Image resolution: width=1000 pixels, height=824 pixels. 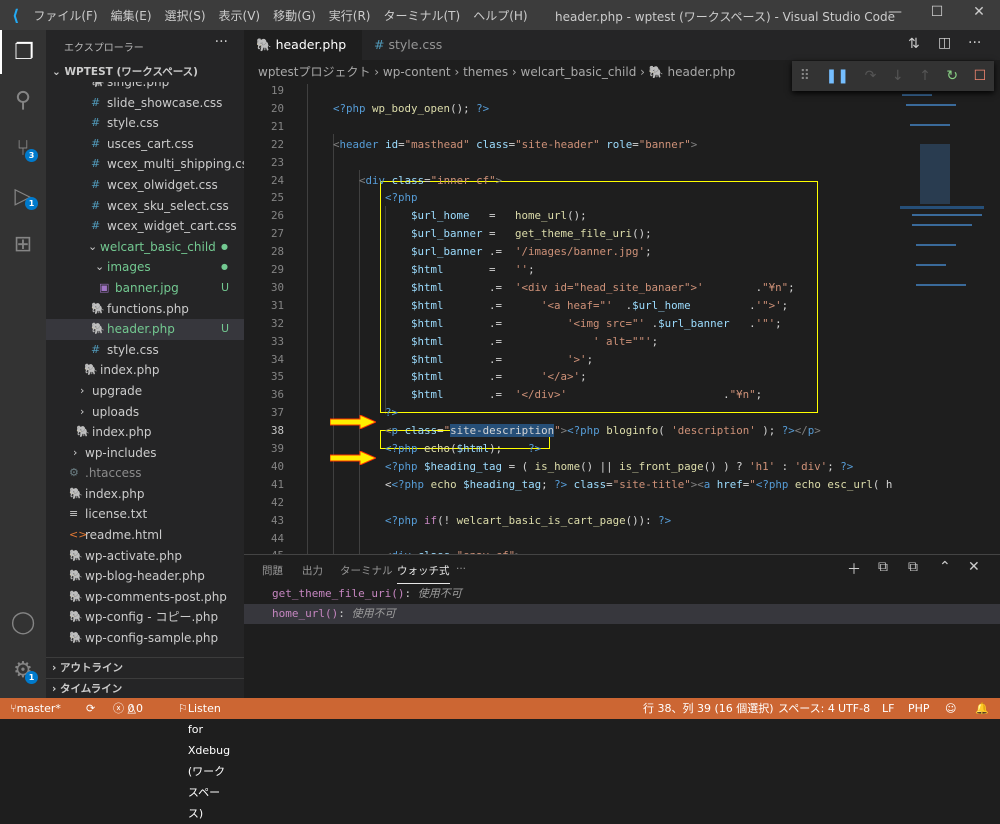 I want to click on code-line: <div class="snav cf">, so click(x=414, y=550).